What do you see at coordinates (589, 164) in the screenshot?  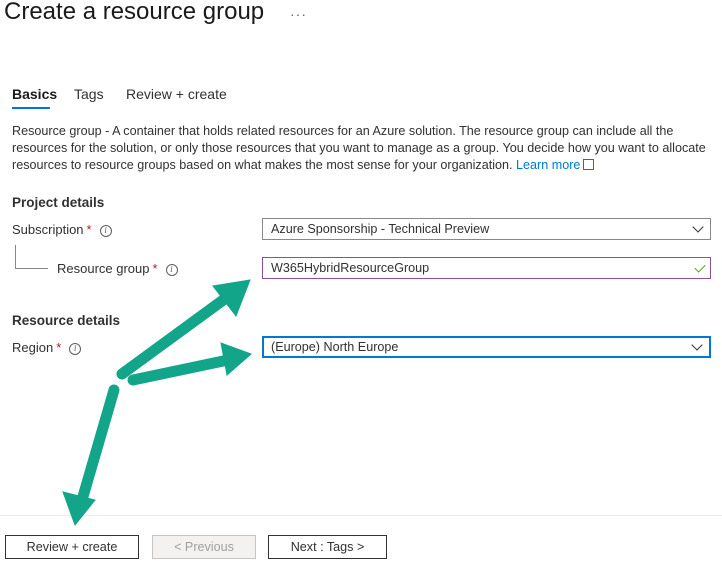 I see `external-link-icon` at bounding box center [589, 164].